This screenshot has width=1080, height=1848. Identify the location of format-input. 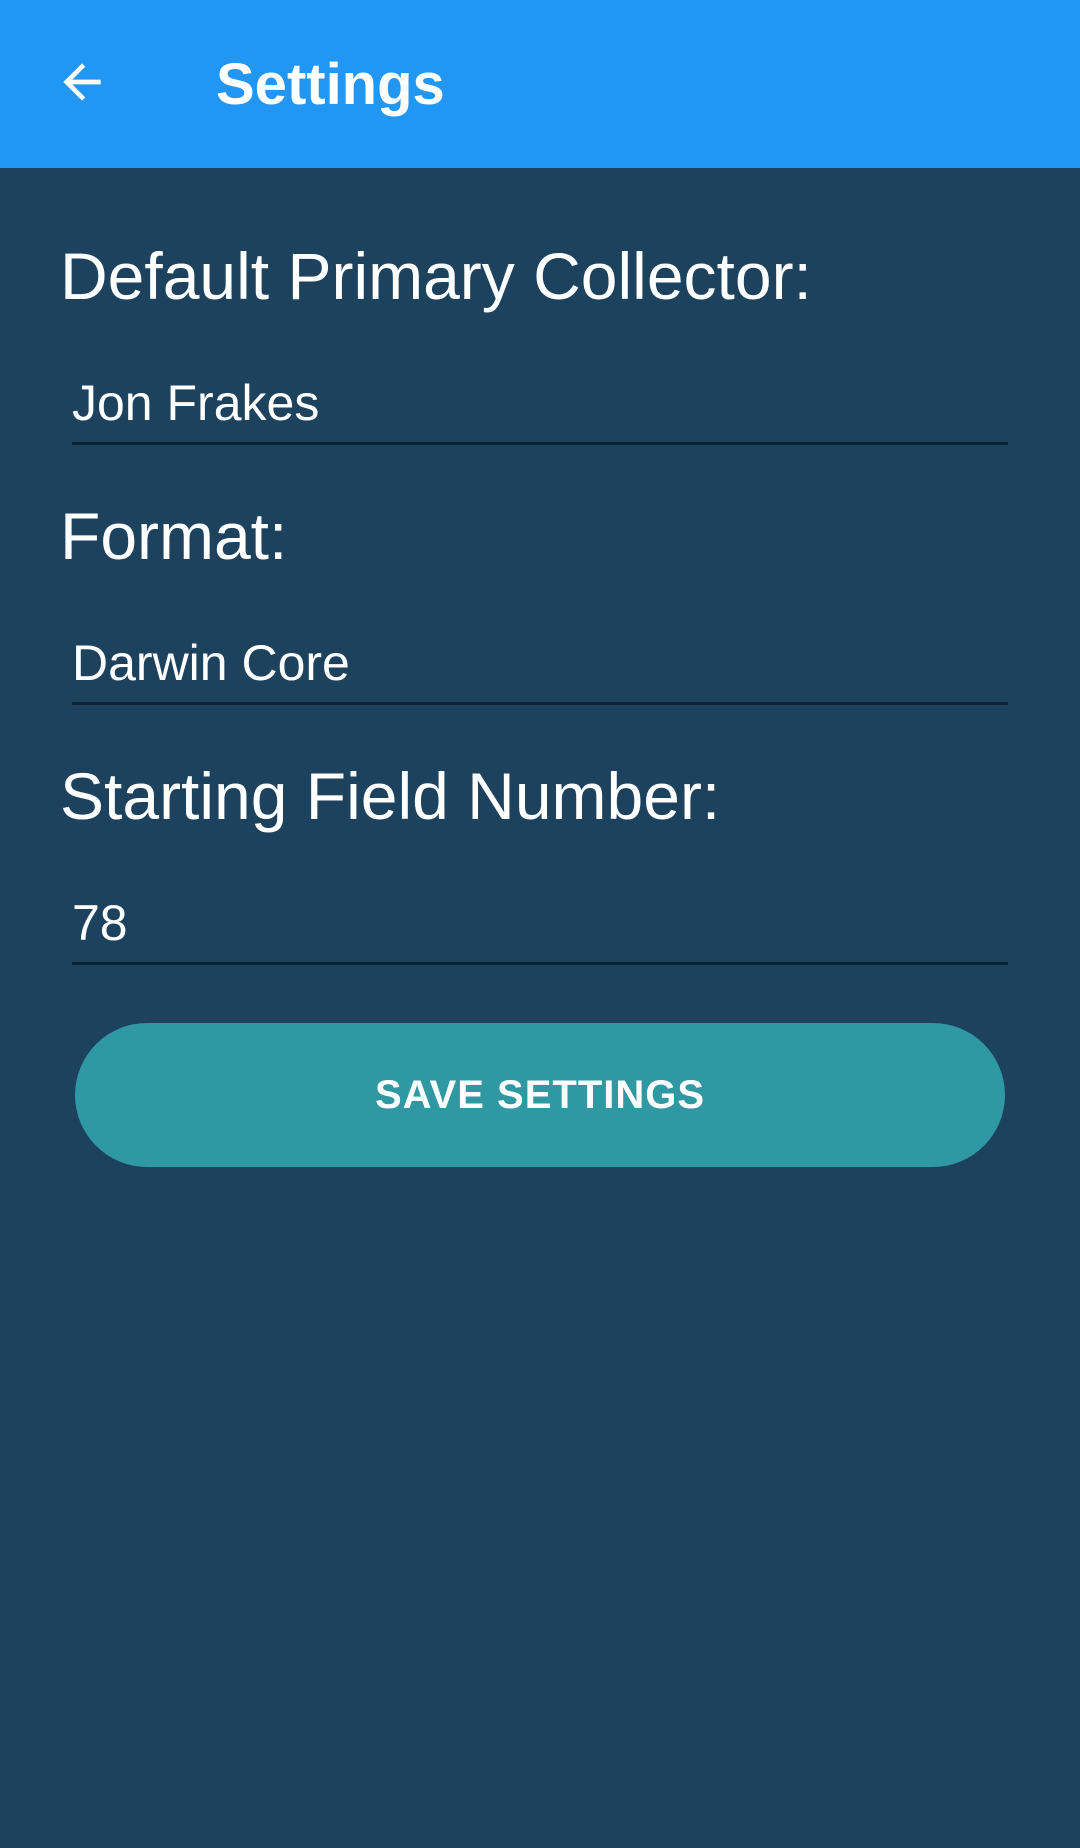
(540, 663).